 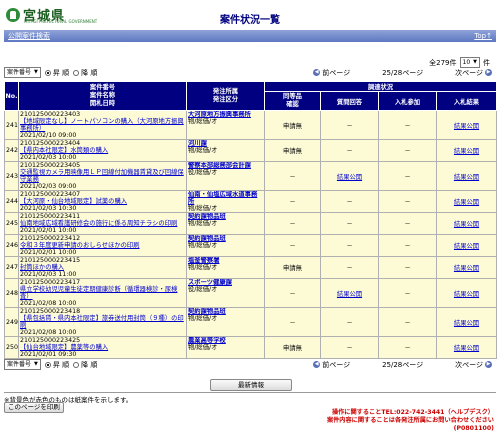 I want to click on page-title: 案件状況一覧, so click(x=250, y=20).